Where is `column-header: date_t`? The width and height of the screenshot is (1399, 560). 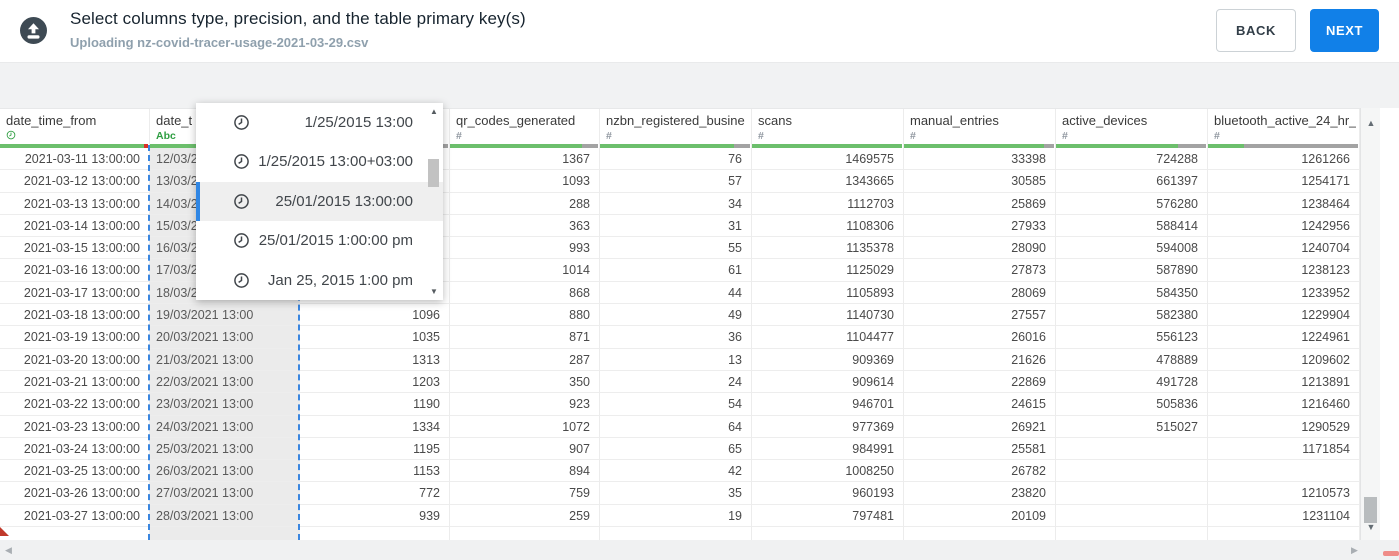 column-header: date_t is located at coordinates (174, 120).